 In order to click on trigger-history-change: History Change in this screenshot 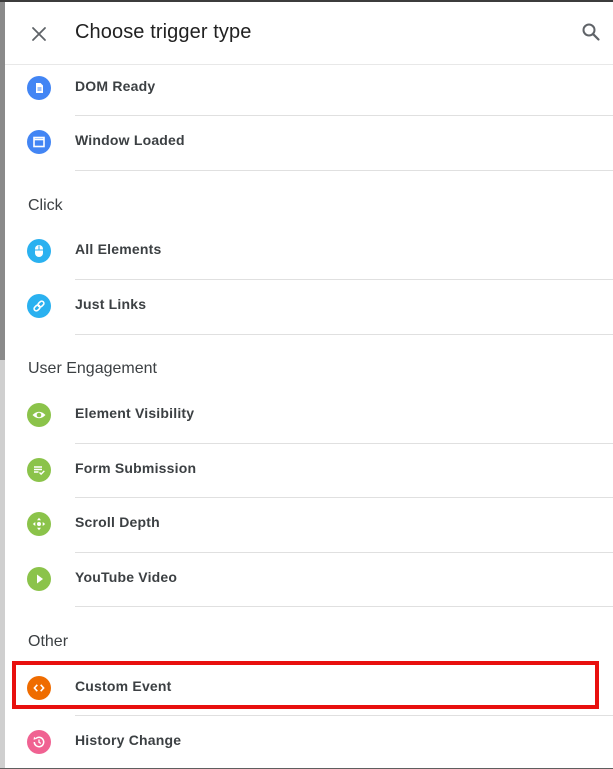, I will do `click(309, 742)`.